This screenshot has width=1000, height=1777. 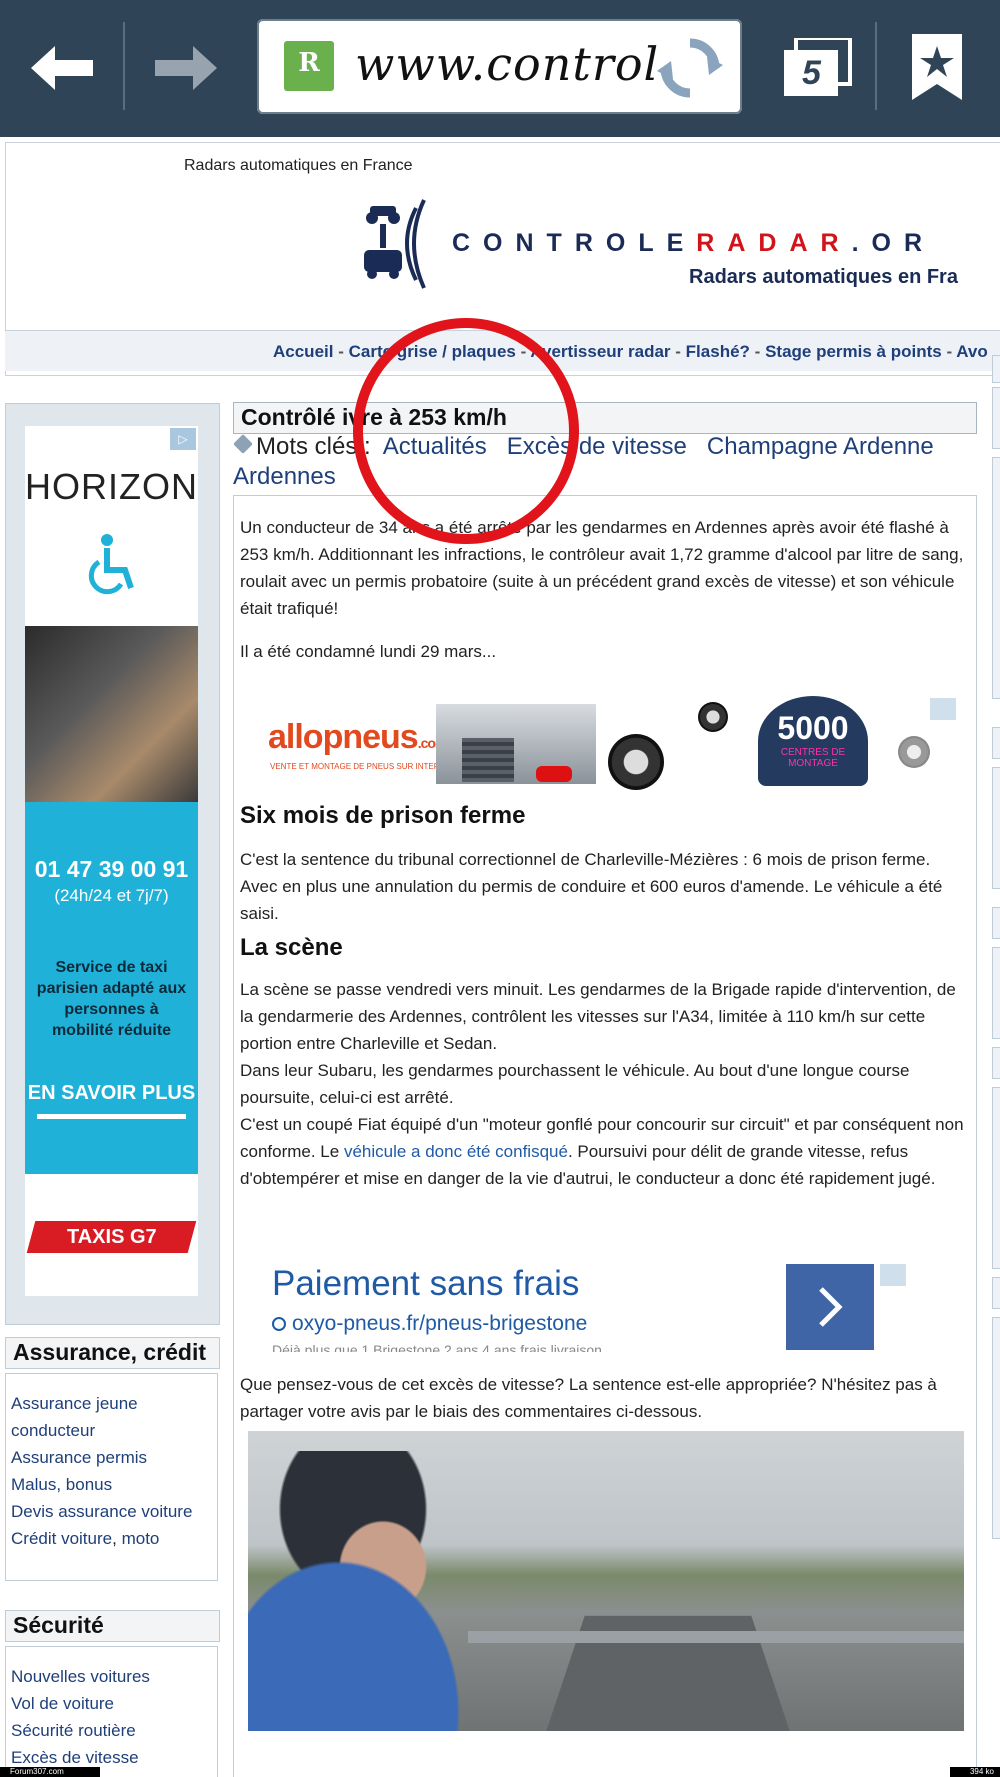 What do you see at coordinates (343, 737) in the screenshot?
I see `banner-brand-name: allopneus` at bounding box center [343, 737].